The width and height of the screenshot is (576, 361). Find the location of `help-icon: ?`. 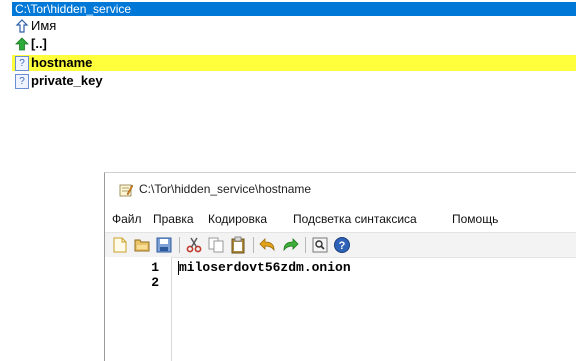

help-icon: ? is located at coordinates (342, 245).